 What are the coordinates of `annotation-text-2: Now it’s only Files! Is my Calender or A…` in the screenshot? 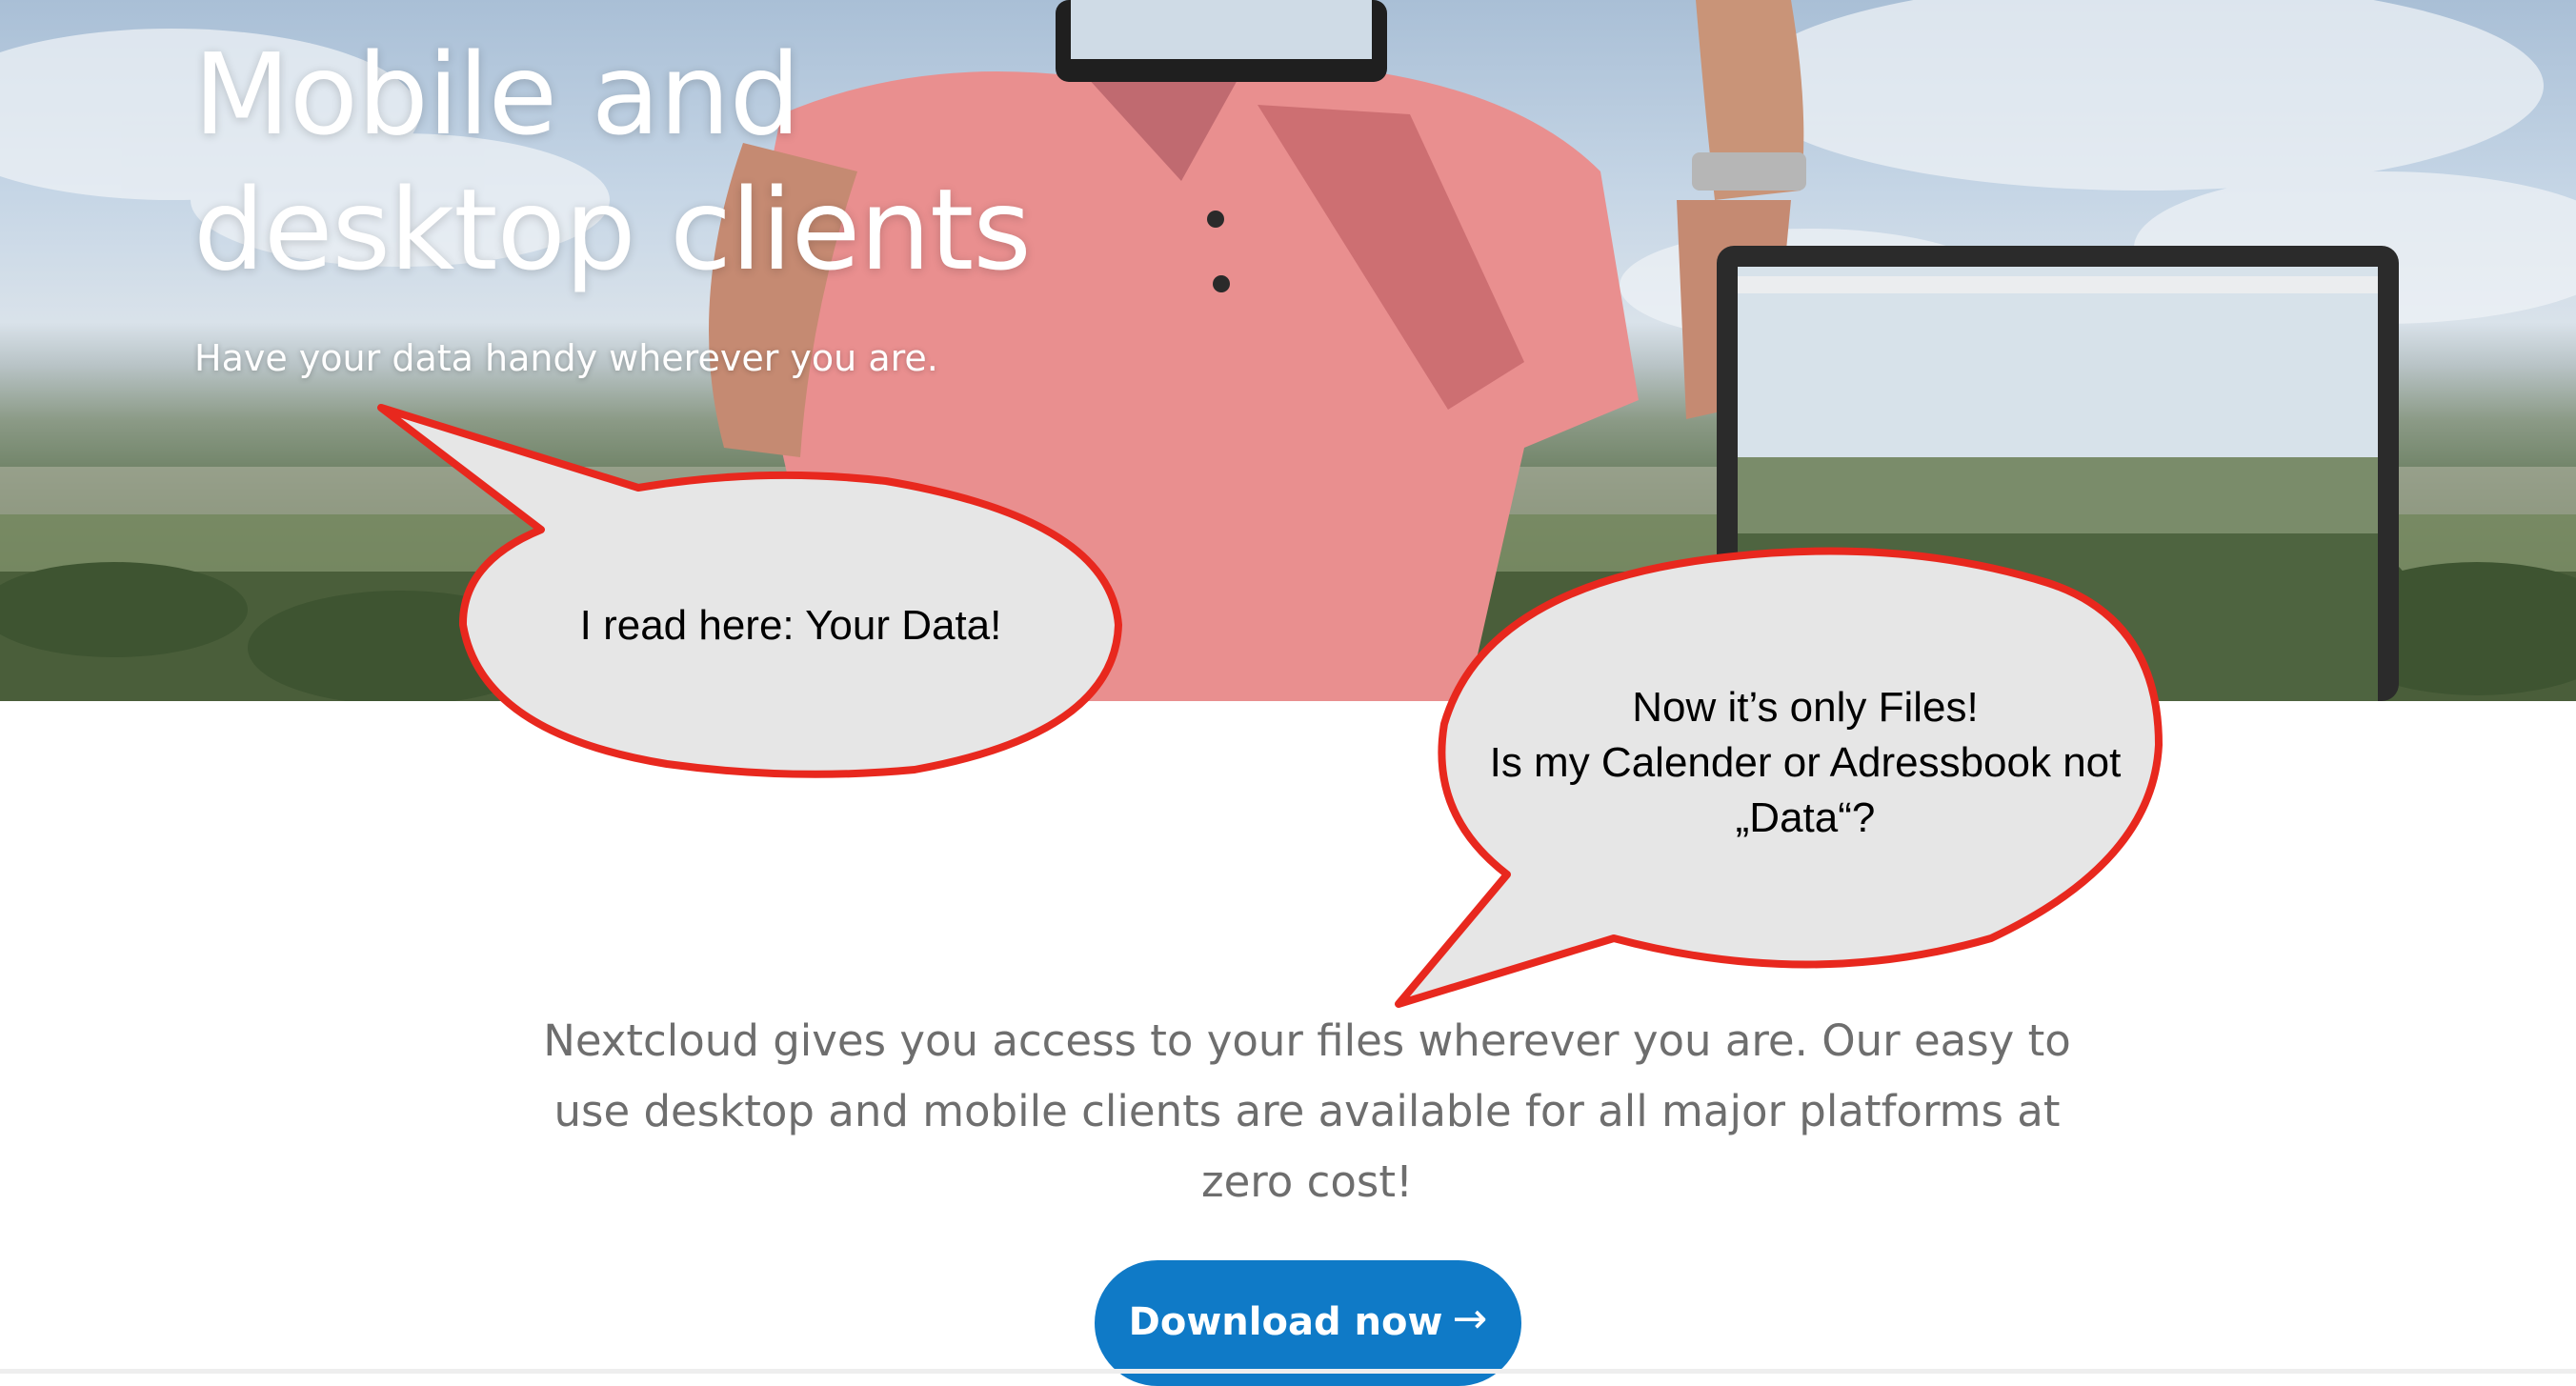 It's located at (1805, 762).